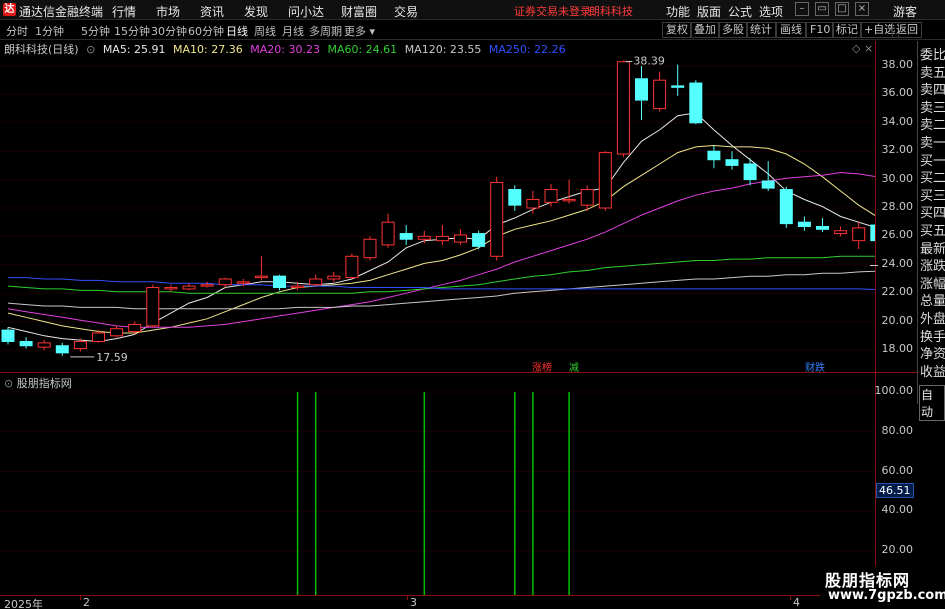 The height and width of the screenshot is (609, 945). I want to click on guest-label: 游客, so click(905, 11).